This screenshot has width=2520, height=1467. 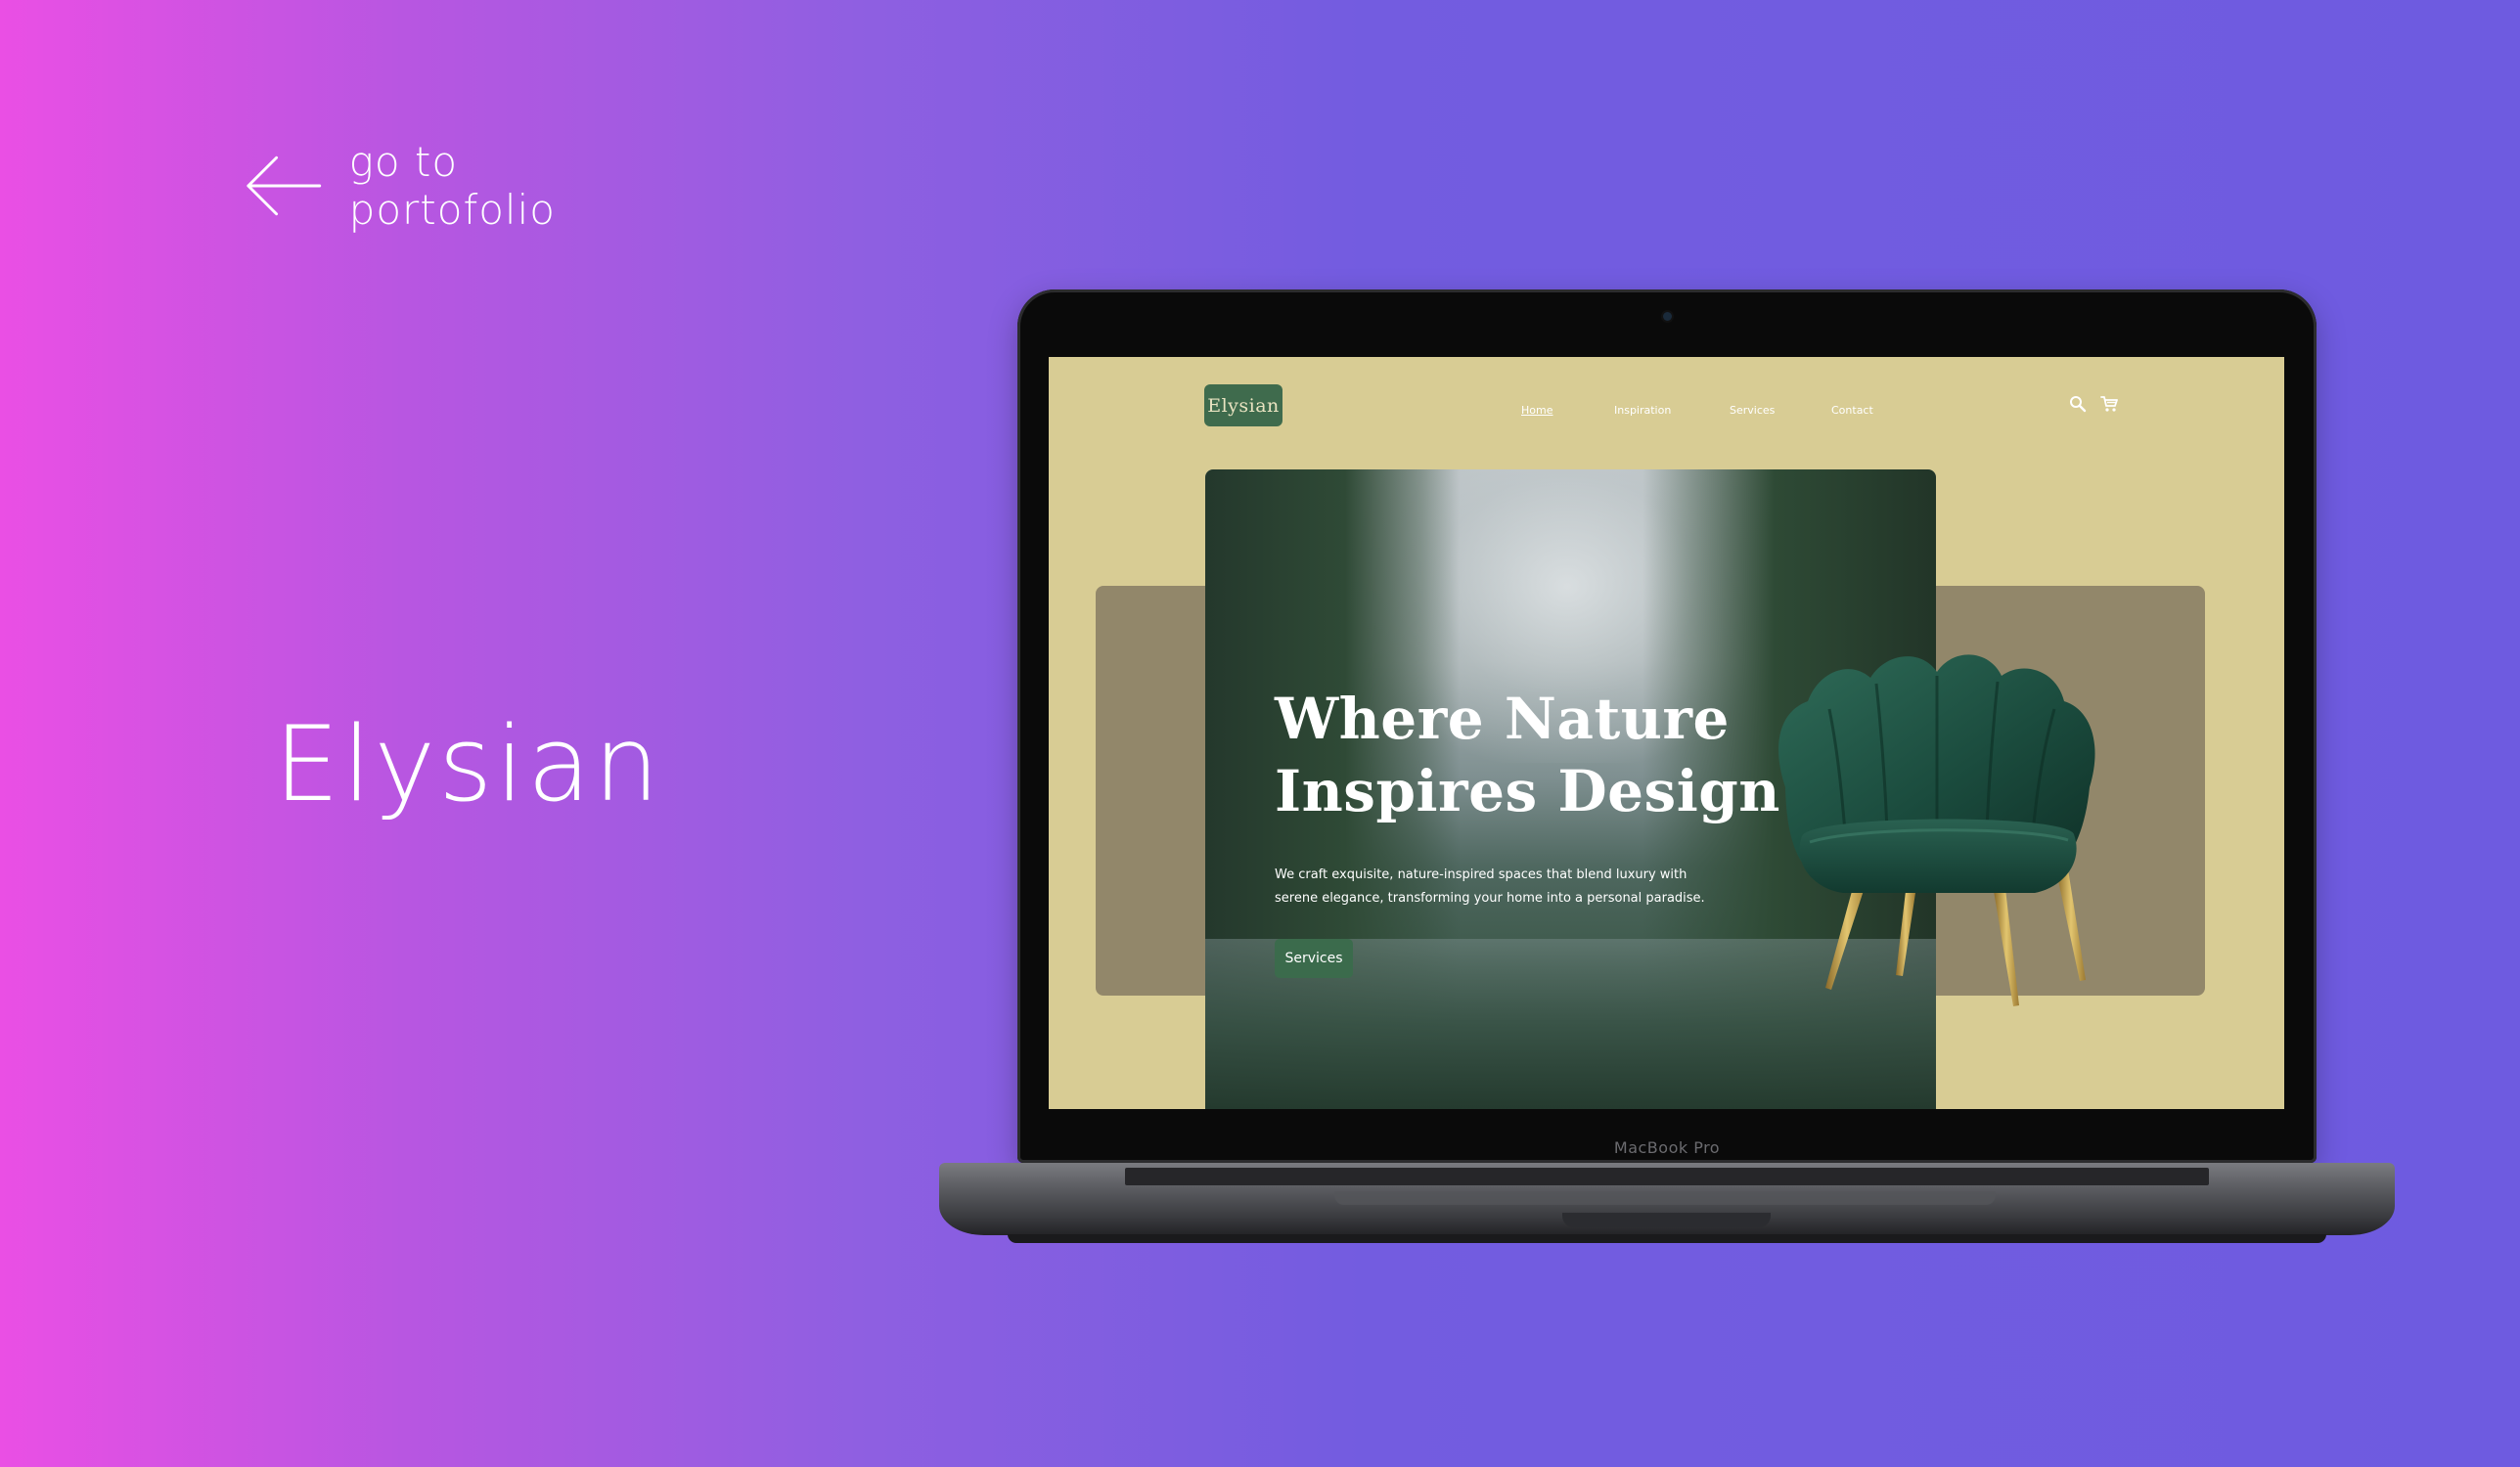 I want to click on device-label: MacBook Pro, so click(x=1667, y=1147).